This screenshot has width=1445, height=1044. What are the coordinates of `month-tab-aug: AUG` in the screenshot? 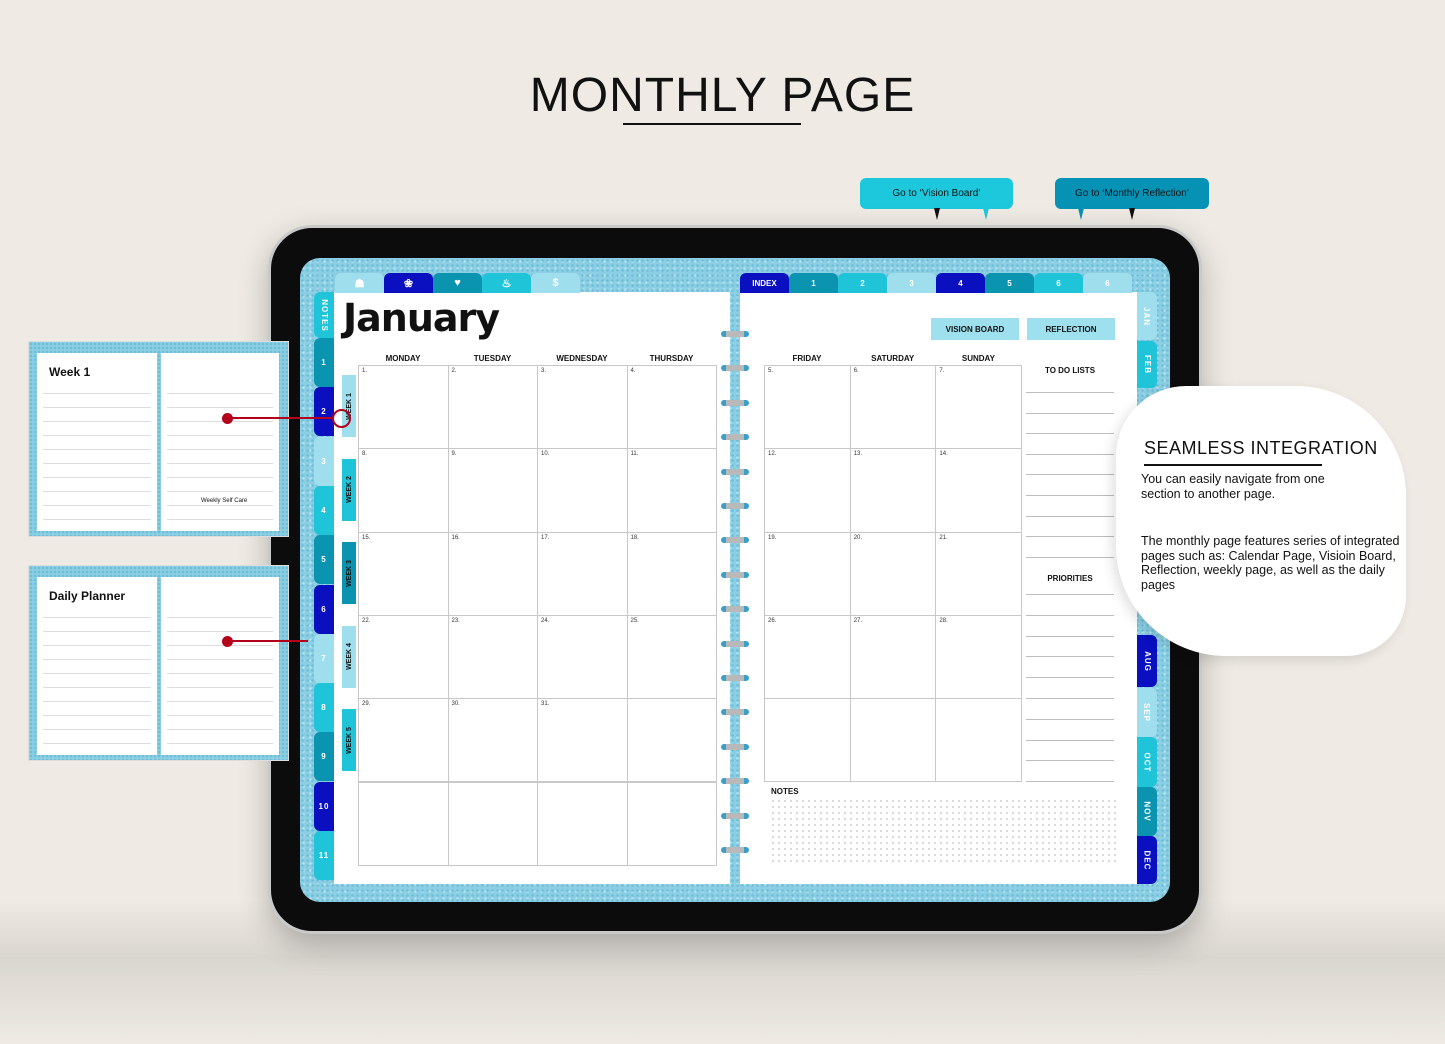 It's located at (1147, 661).